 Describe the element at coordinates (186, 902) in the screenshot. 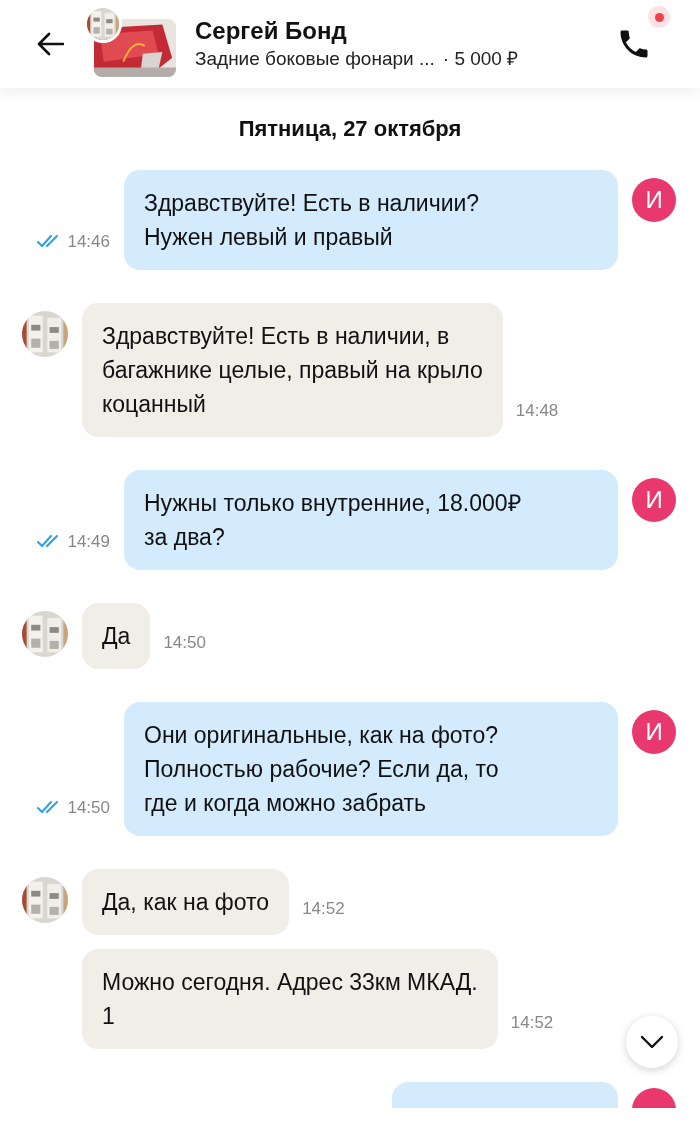

I see `message-bubble: Да, как на фото` at that location.